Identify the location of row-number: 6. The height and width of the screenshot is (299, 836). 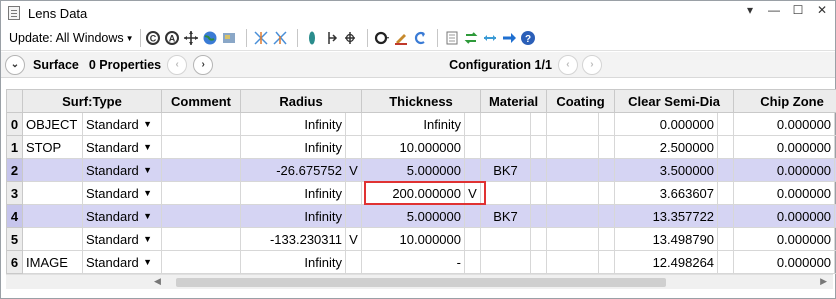
(14, 262).